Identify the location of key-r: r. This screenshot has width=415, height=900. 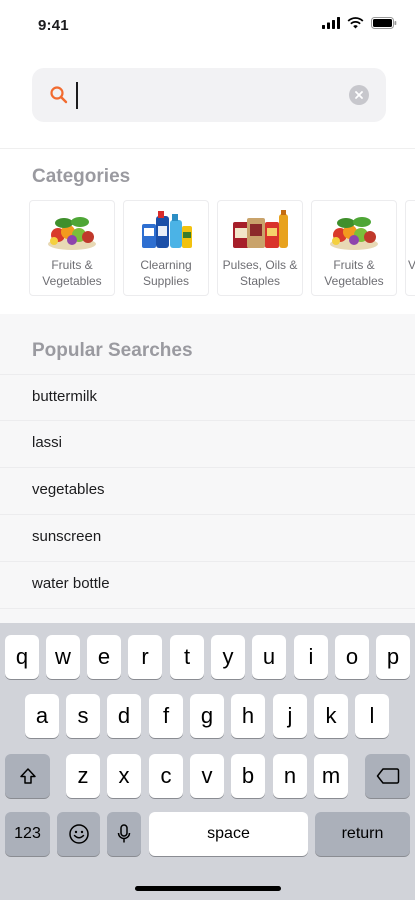
(145, 657).